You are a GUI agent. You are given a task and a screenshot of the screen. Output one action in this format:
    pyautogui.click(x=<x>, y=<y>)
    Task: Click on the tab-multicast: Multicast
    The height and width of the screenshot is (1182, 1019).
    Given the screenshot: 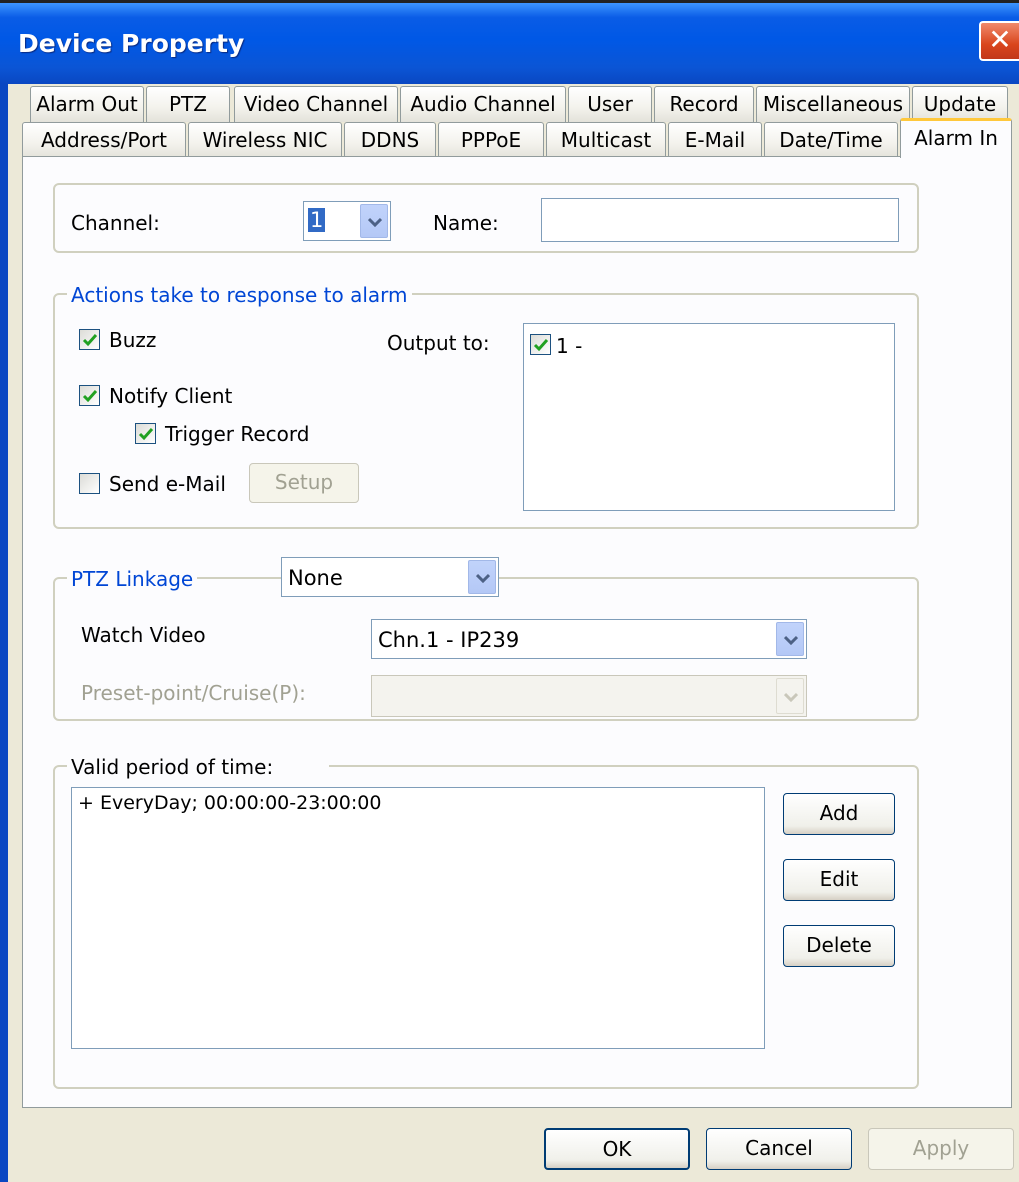 What is the action you would take?
    pyautogui.click(x=606, y=140)
    